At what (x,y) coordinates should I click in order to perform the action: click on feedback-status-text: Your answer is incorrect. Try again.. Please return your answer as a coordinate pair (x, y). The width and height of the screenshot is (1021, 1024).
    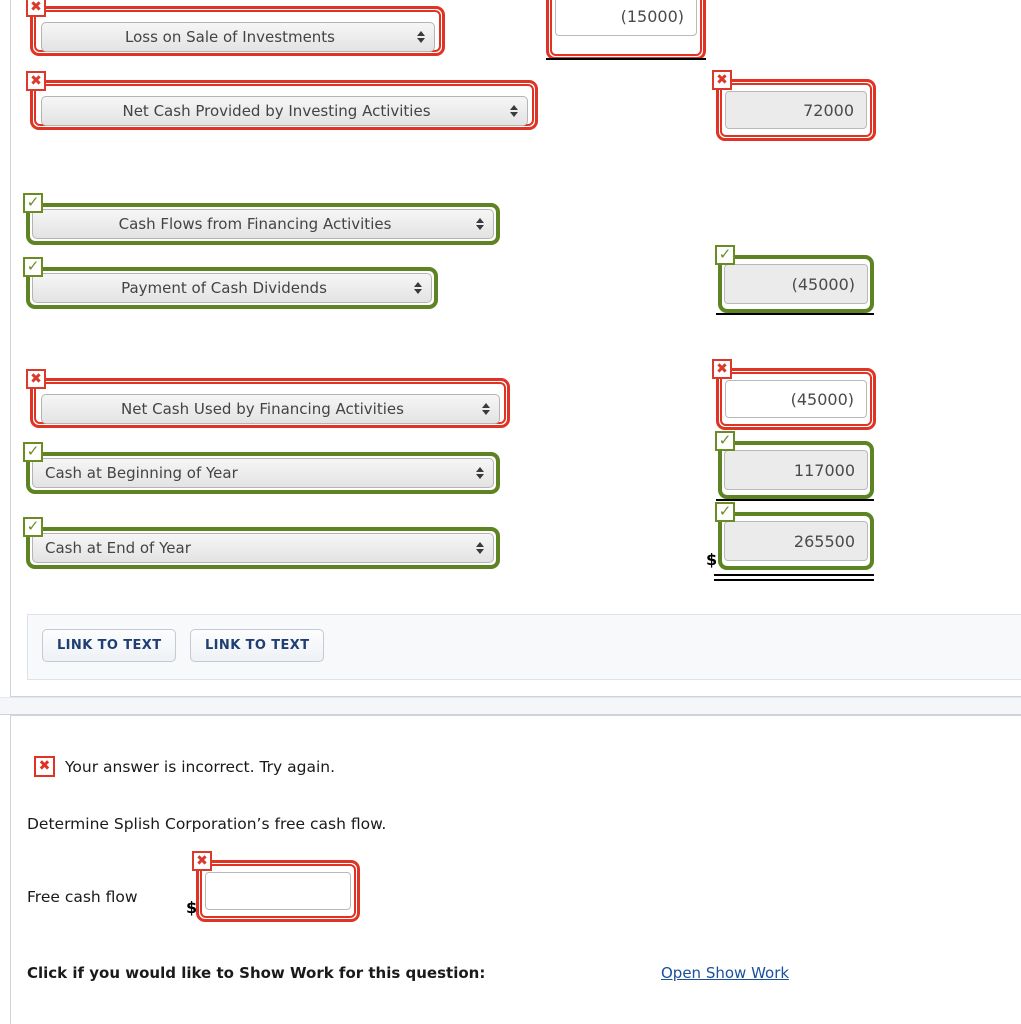
    Looking at the image, I should click on (200, 767).